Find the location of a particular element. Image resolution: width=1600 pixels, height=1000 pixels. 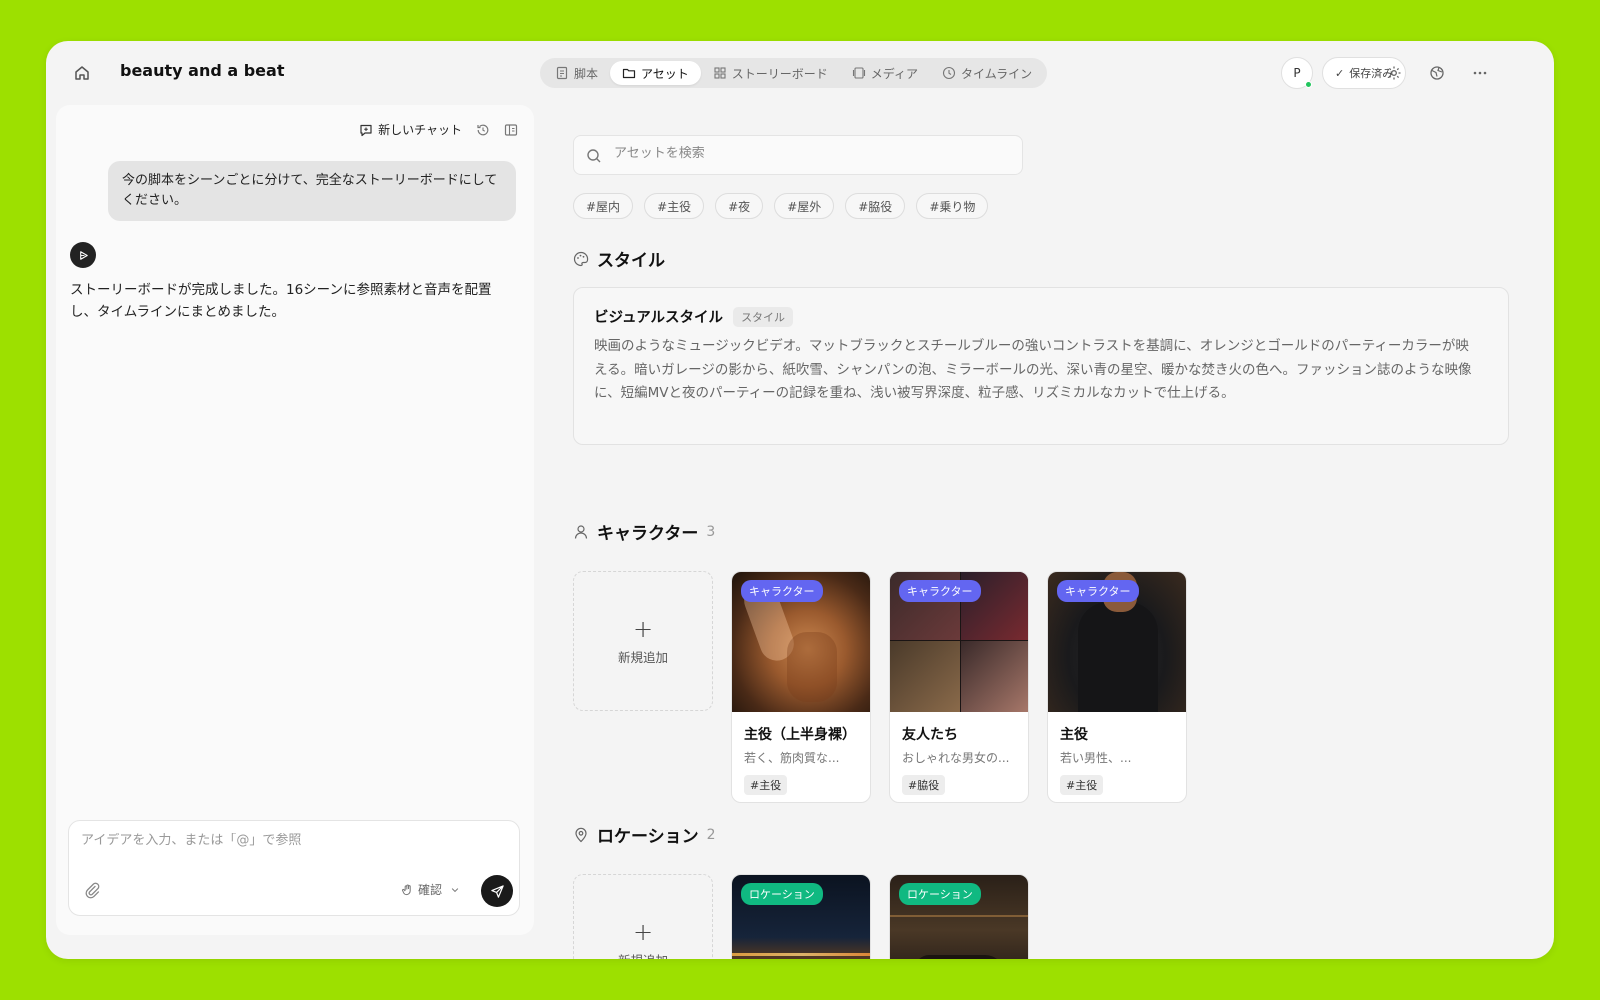

send-button is located at coordinates (497, 891).